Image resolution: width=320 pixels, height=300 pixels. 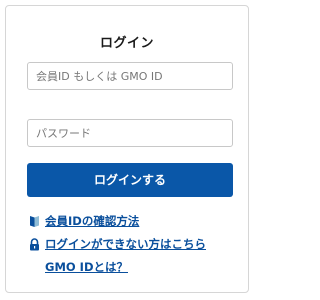 What do you see at coordinates (126, 43) in the screenshot?
I see `login-title: ログイン` at bounding box center [126, 43].